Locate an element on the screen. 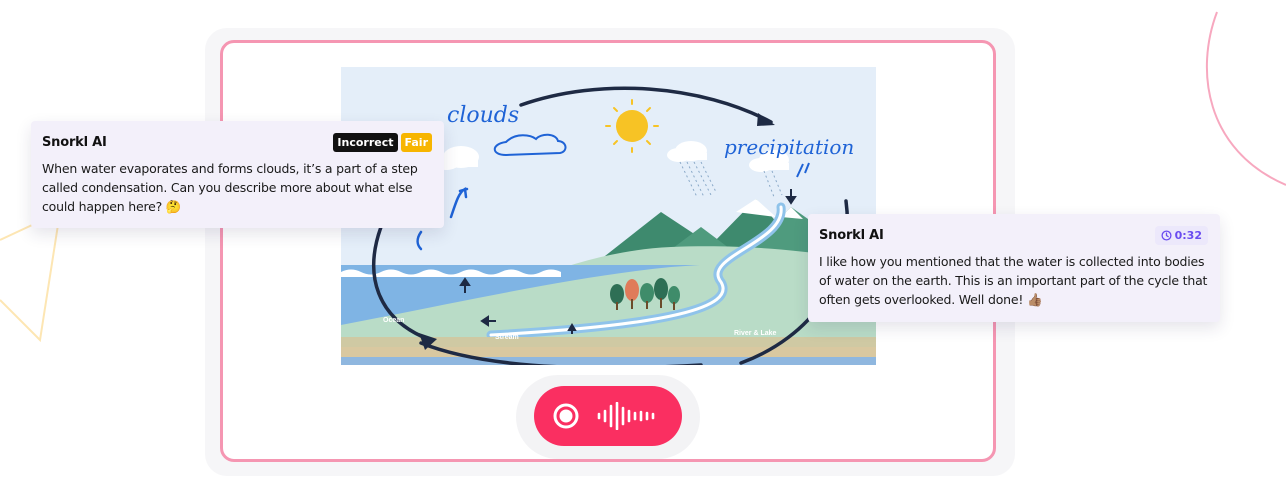 The height and width of the screenshot is (483, 1286). badge-group: Incorrect Fair is located at coordinates (382, 142).